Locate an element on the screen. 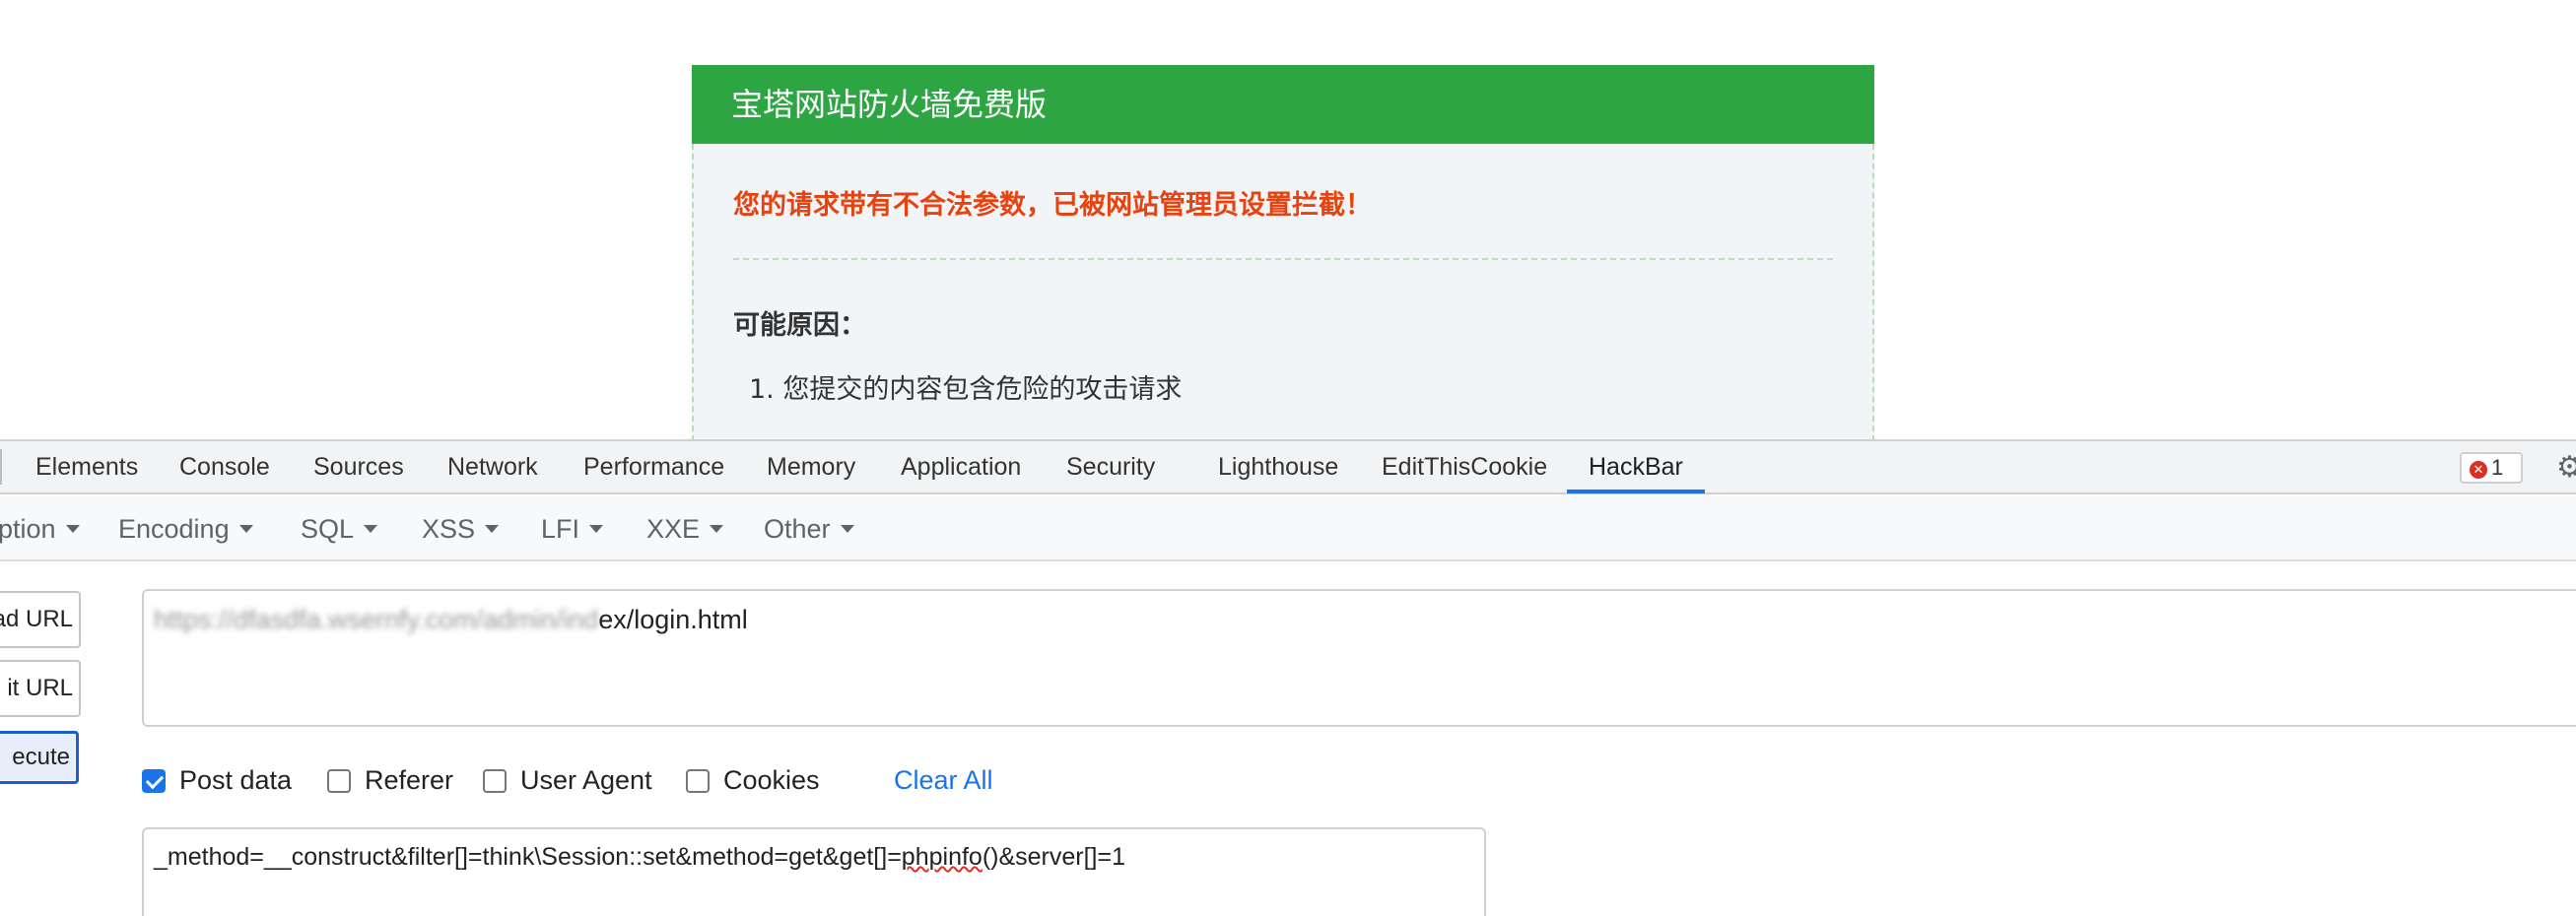 Image resolution: width=2576 pixels, height=916 pixels. reasons-list: 1. 您提交的内容包含危险的攻击请求 is located at coordinates (965, 387).